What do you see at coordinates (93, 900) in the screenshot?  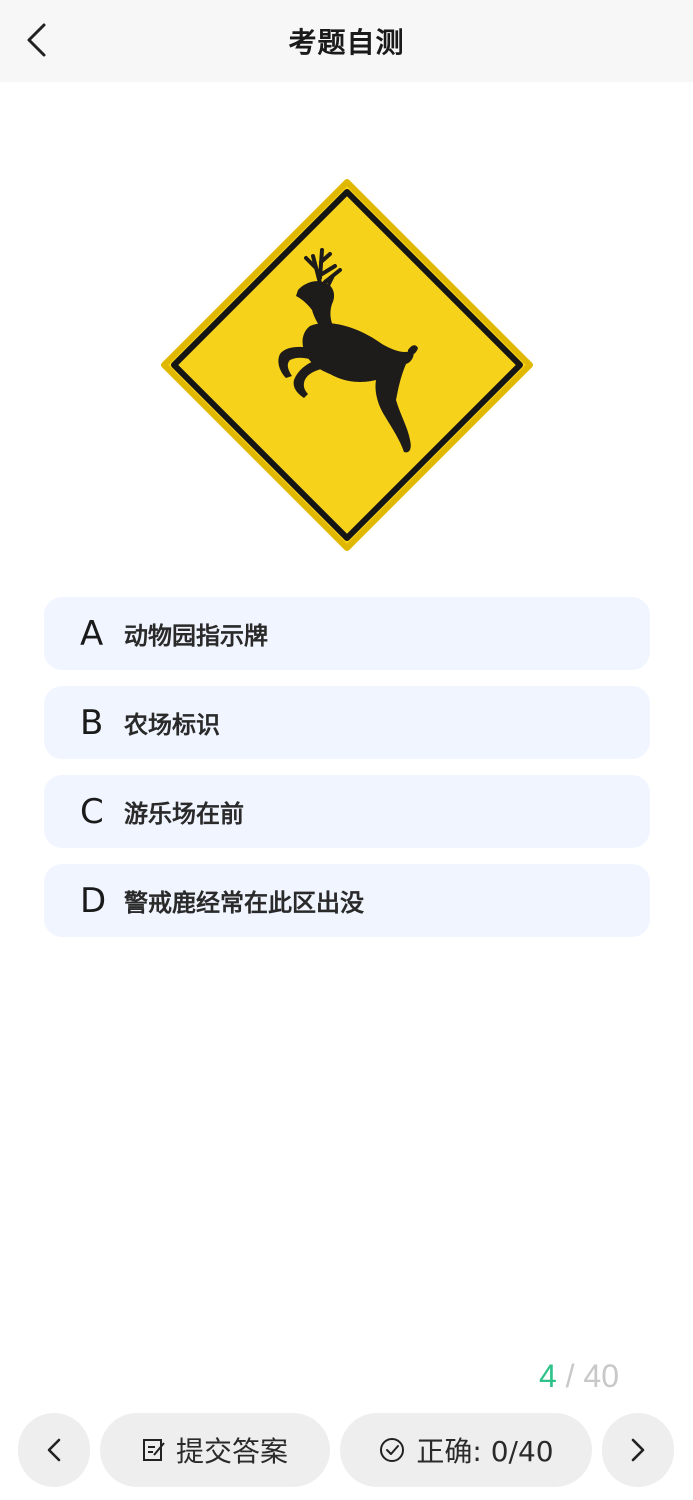 I see `option-letter: D` at bounding box center [93, 900].